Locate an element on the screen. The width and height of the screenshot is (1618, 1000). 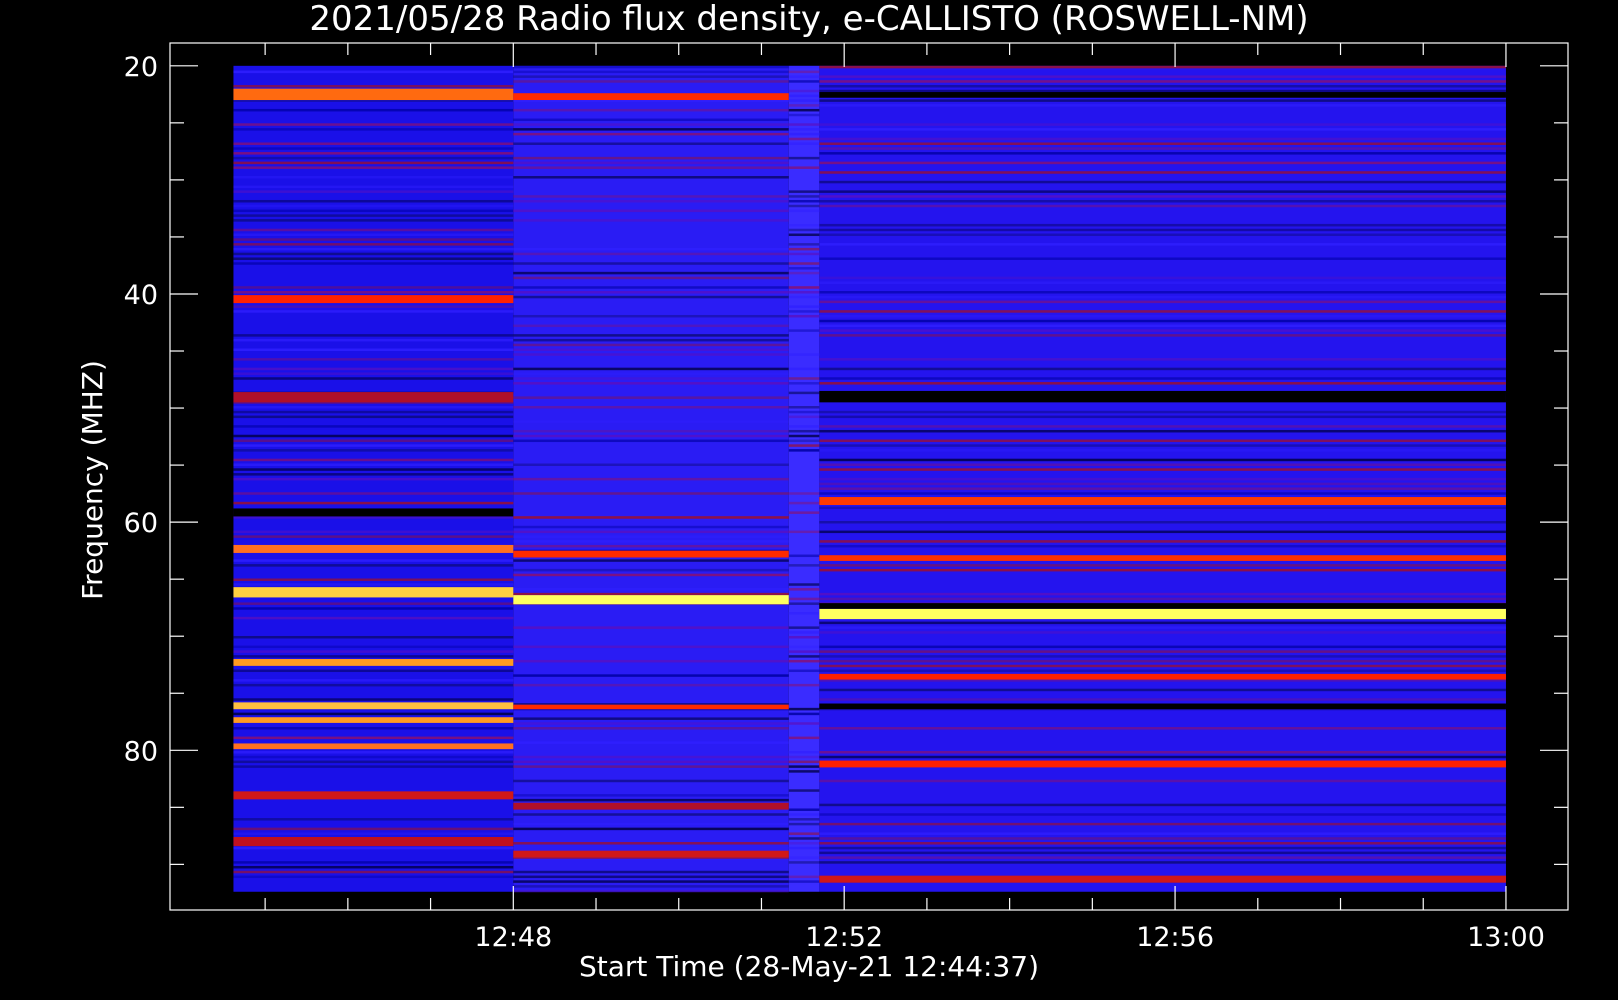
x-tick-label: 12:48 is located at coordinates (513, 937).